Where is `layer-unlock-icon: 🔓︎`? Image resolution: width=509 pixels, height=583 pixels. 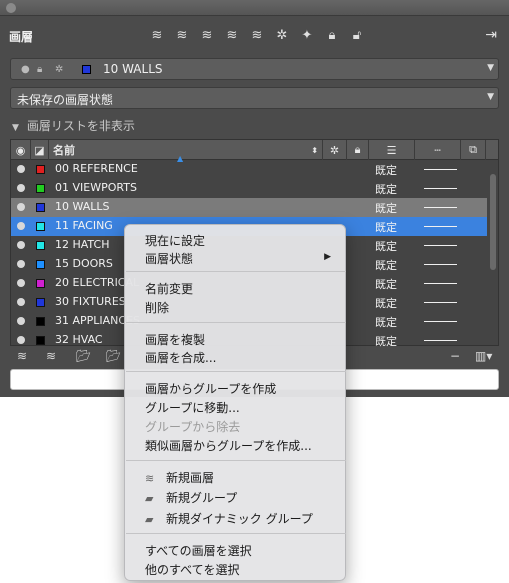 layer-unlock-icon: 🔓︎ is located at coordinates (357, 35).